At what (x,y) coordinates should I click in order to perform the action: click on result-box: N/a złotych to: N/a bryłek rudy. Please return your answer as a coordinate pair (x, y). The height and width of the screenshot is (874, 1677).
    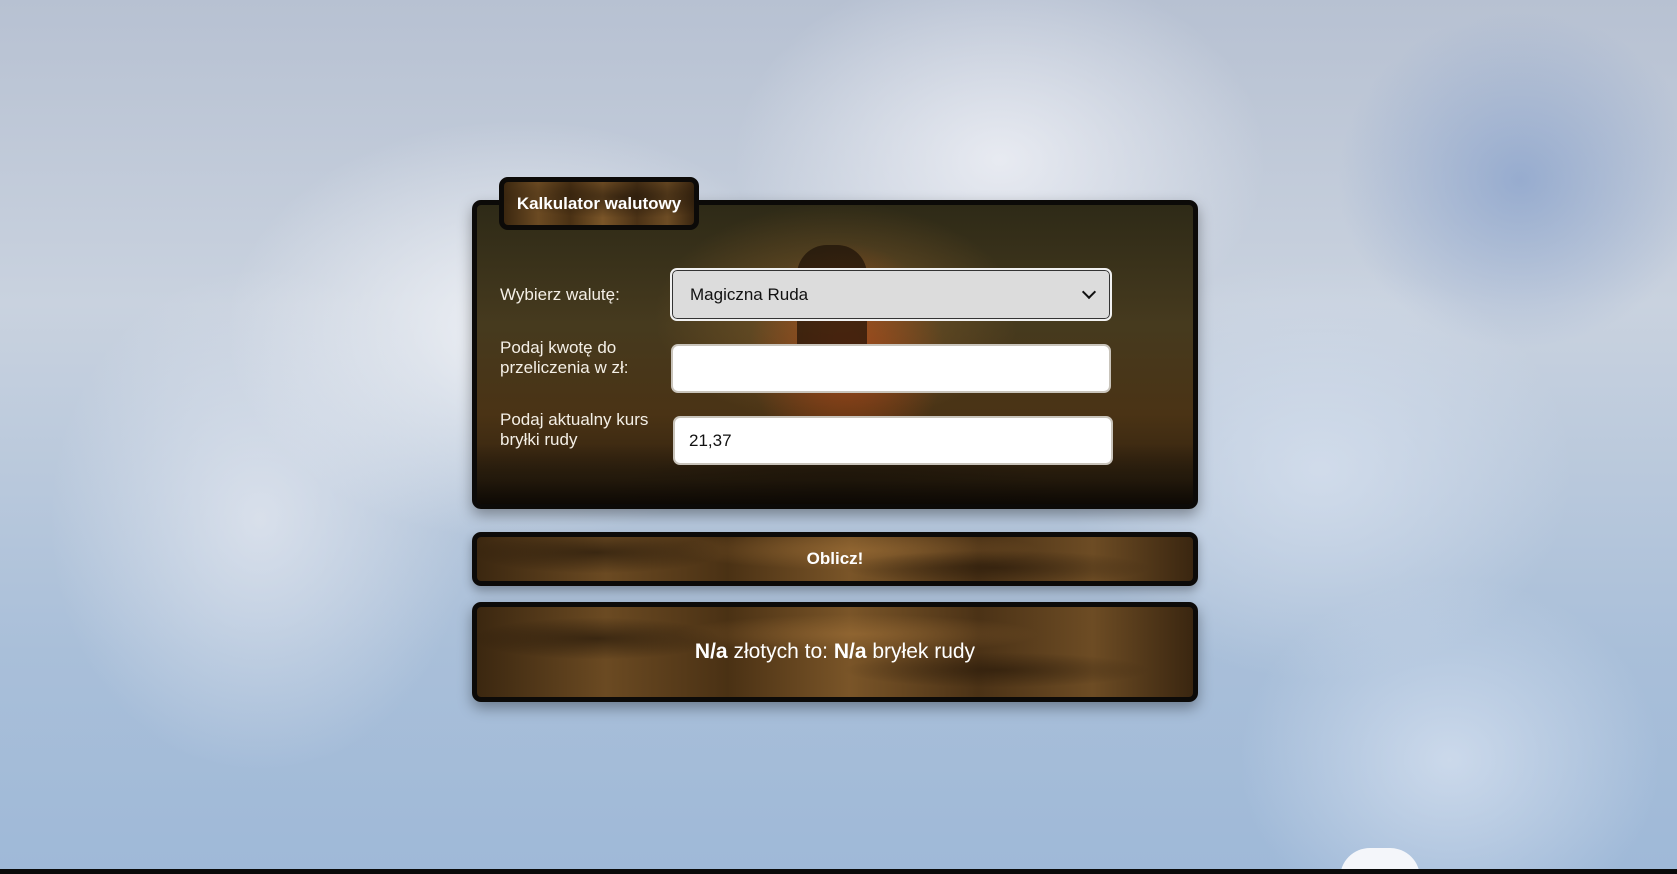
    Looking at the image, I should click on (835, 652).